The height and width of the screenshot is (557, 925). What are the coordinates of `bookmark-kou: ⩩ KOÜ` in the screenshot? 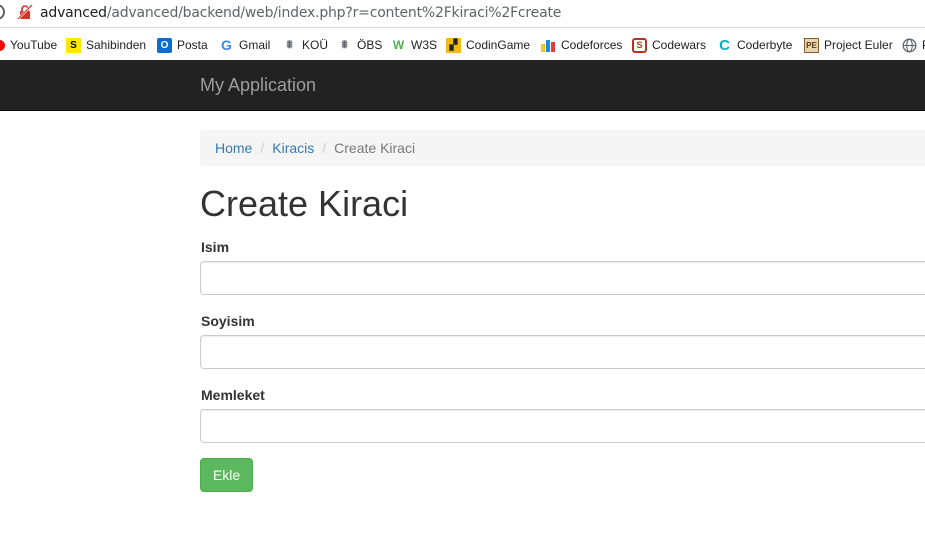 It's located at (305, 45).